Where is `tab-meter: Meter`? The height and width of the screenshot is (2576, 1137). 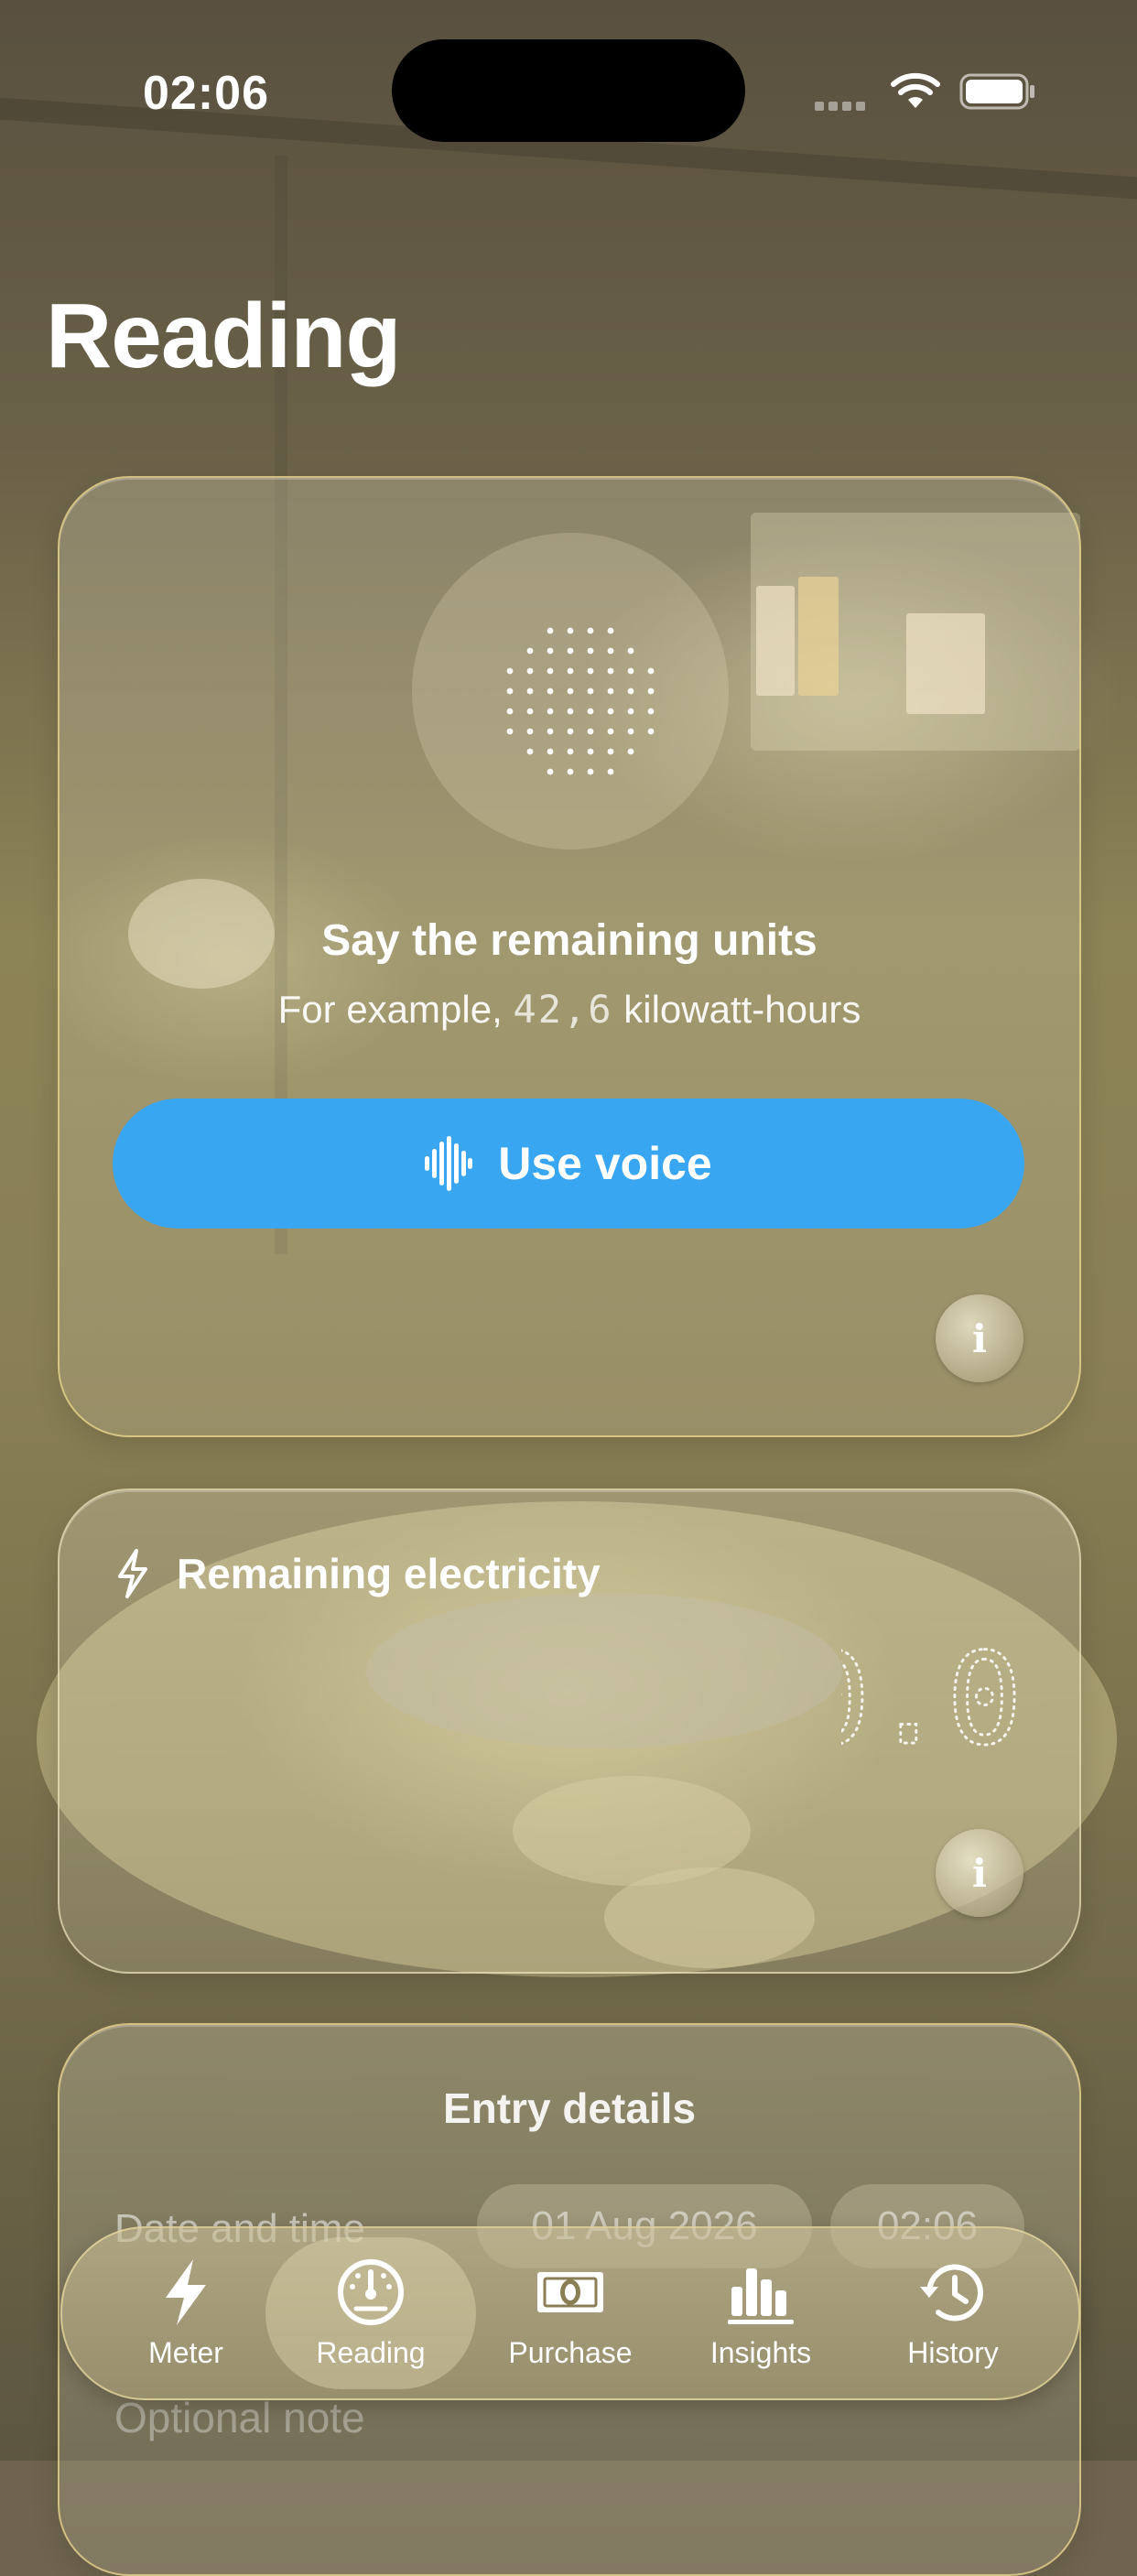 tab-meter: Meter is located at coordinates (186, 2313).